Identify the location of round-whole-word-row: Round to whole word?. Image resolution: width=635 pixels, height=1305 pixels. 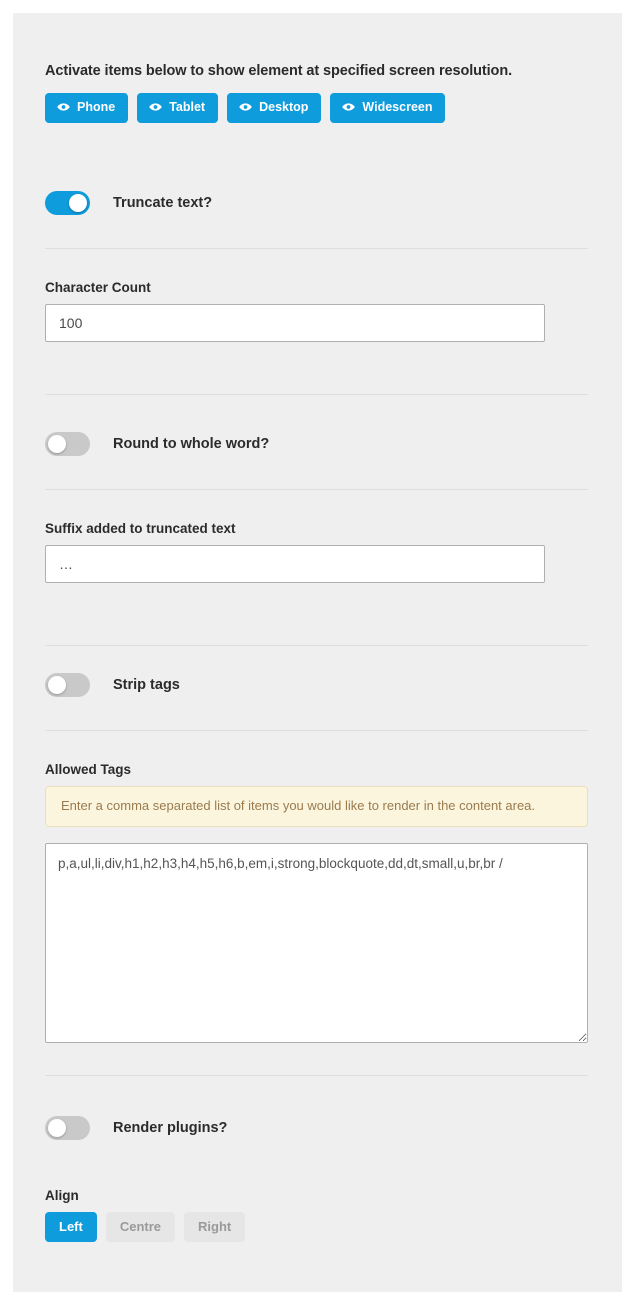
(157, 444).